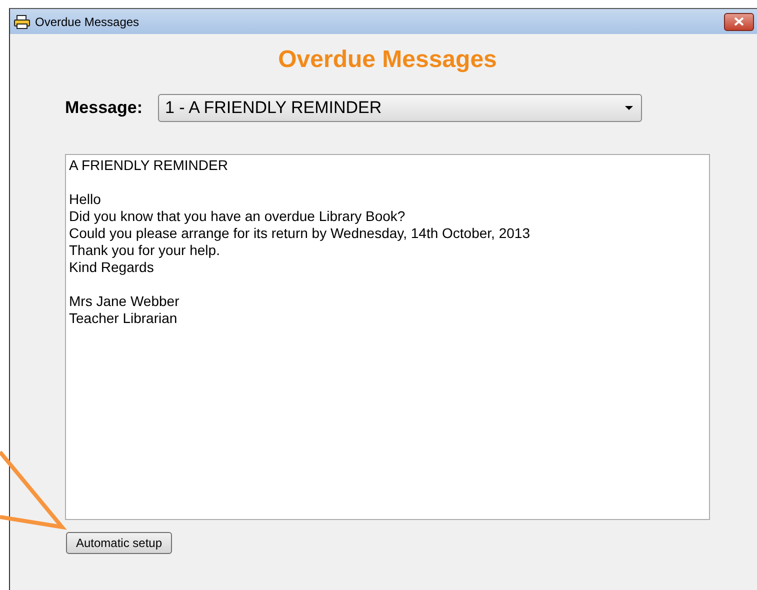  What do you see at coordinates (119, 543) in the screenshot?
I see `automatic-setup-button: Automatic setup` at bounding box center [119, 543].